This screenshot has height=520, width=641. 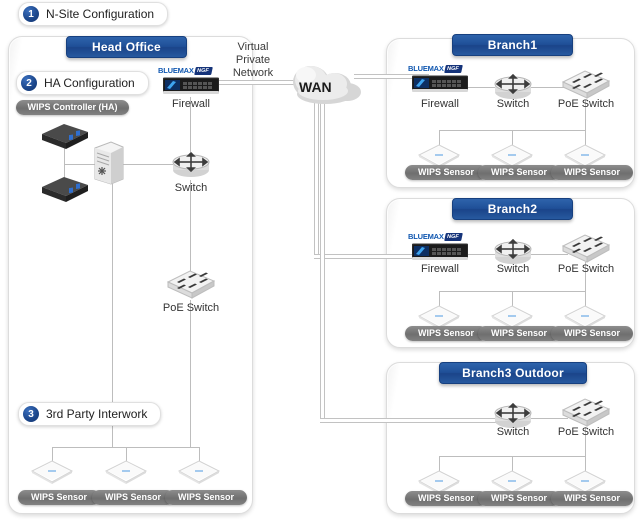 I want to click on bluemax-logo-text-ho: BLUEMAX, so click(x=176, y=70).